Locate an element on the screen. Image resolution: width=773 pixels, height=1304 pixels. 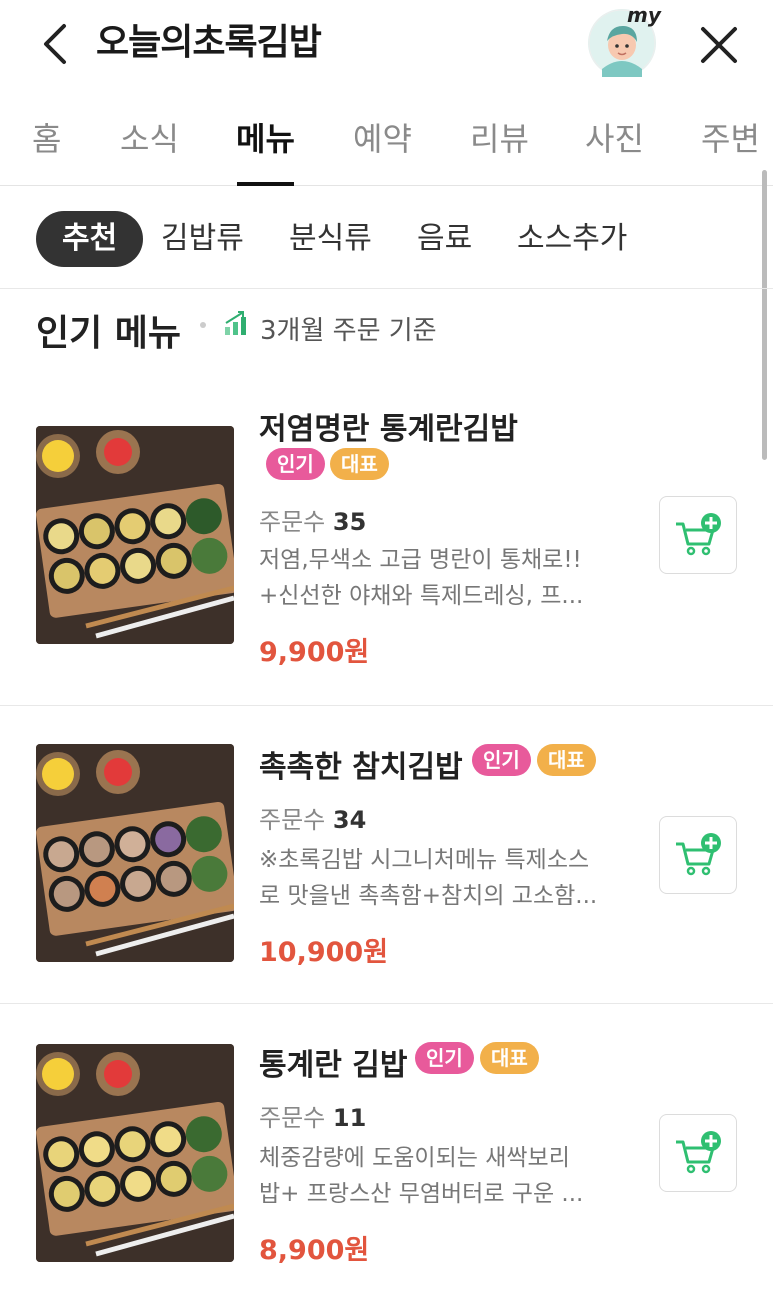
menu-item-name: 통계란 김밥 is located at coordinates (333, 1065).